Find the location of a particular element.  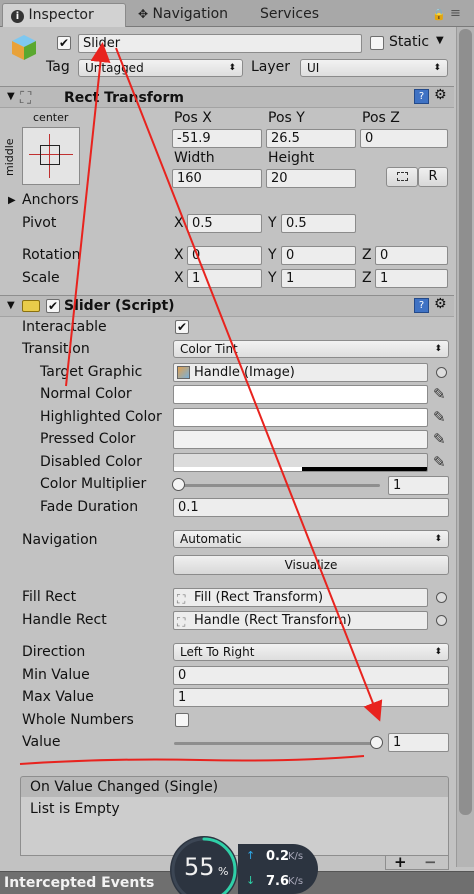

layer-dropdown: UI ⬍ is located at coordinates (374, 68).